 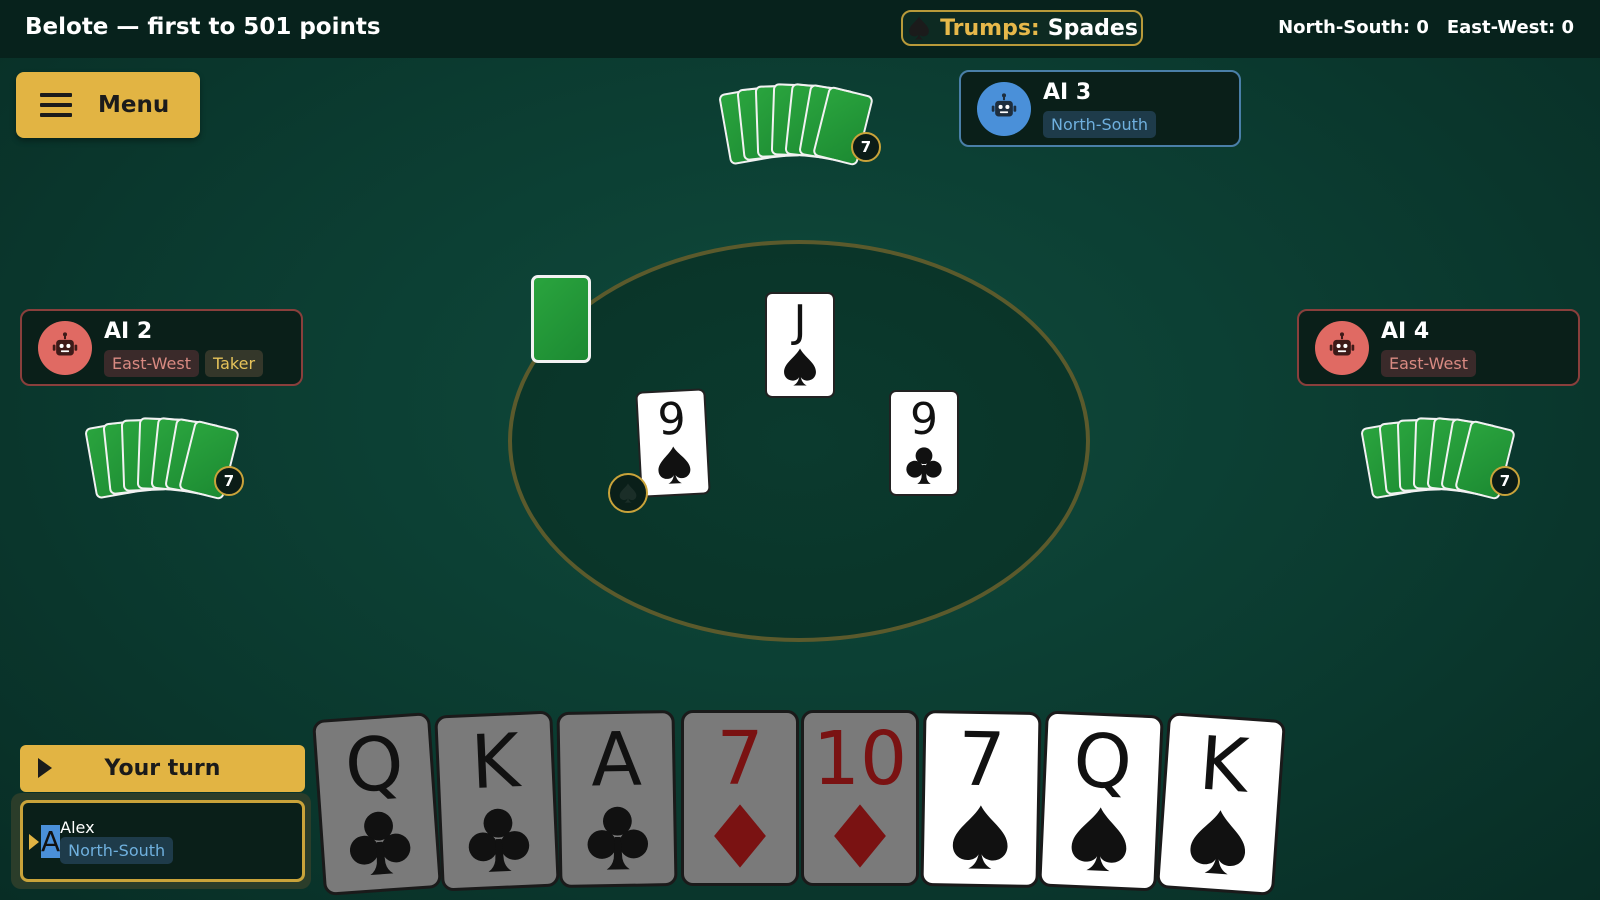 What do you see at coordinates (1100, 108) in the screenshot?
I see `player-panel-north: AI 3 North-South` at bounding box center [1100, 108].